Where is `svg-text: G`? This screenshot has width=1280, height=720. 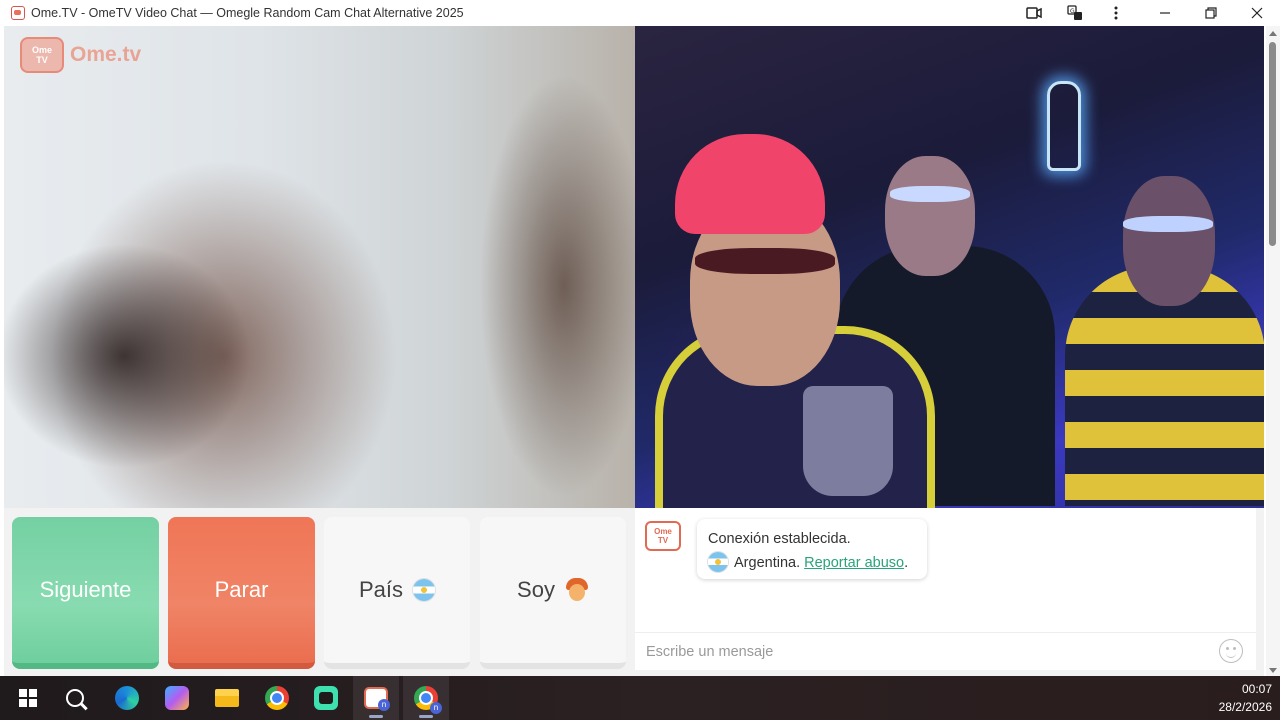
svg-text: G is located at coordinates (1072, 11).